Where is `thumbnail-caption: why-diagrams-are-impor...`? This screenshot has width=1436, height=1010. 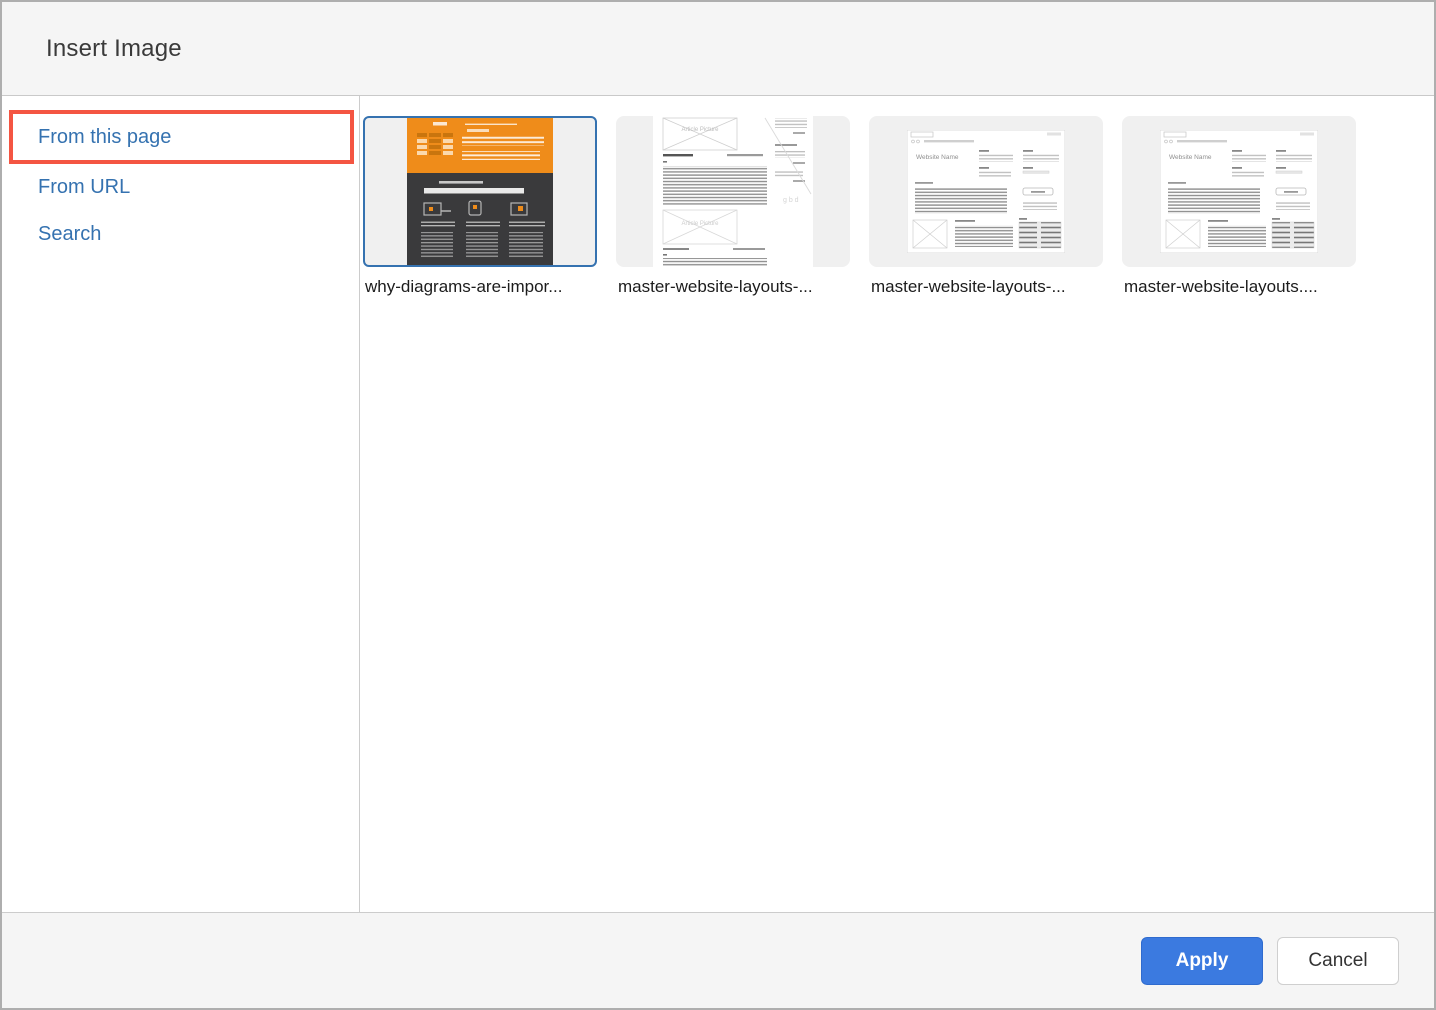
thumbnail-caption: why-diagrams-are-impor... is located at coordinates (464, 286).